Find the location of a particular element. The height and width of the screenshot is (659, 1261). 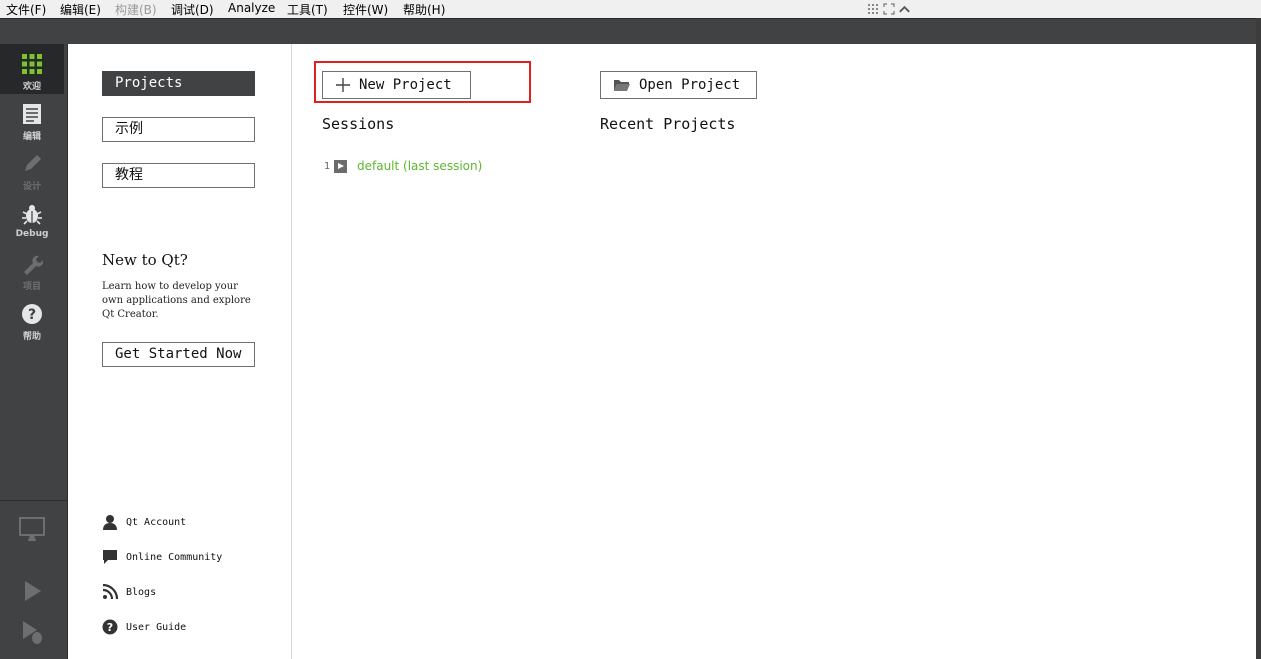

mode-label: 设计 is located at coordinates (31, 187).